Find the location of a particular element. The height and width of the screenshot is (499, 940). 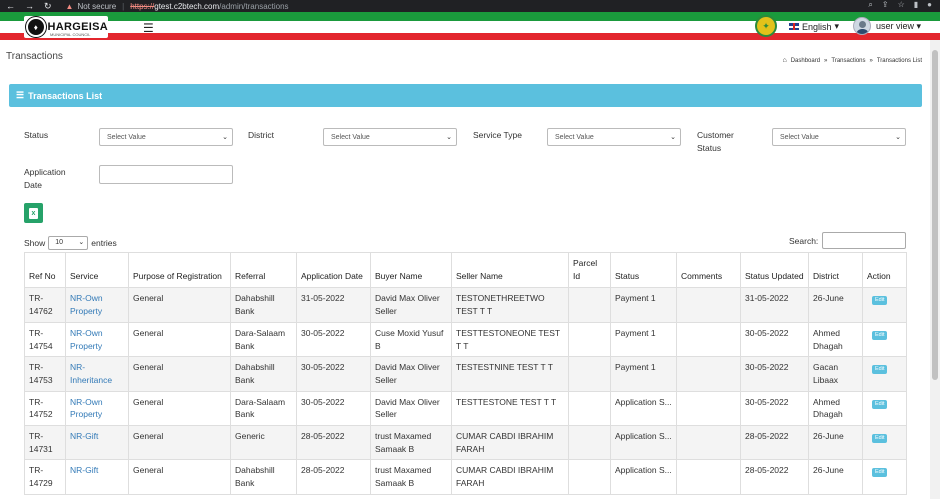

entries-select: 10 ⌄ is located at coordinates (68, 243).